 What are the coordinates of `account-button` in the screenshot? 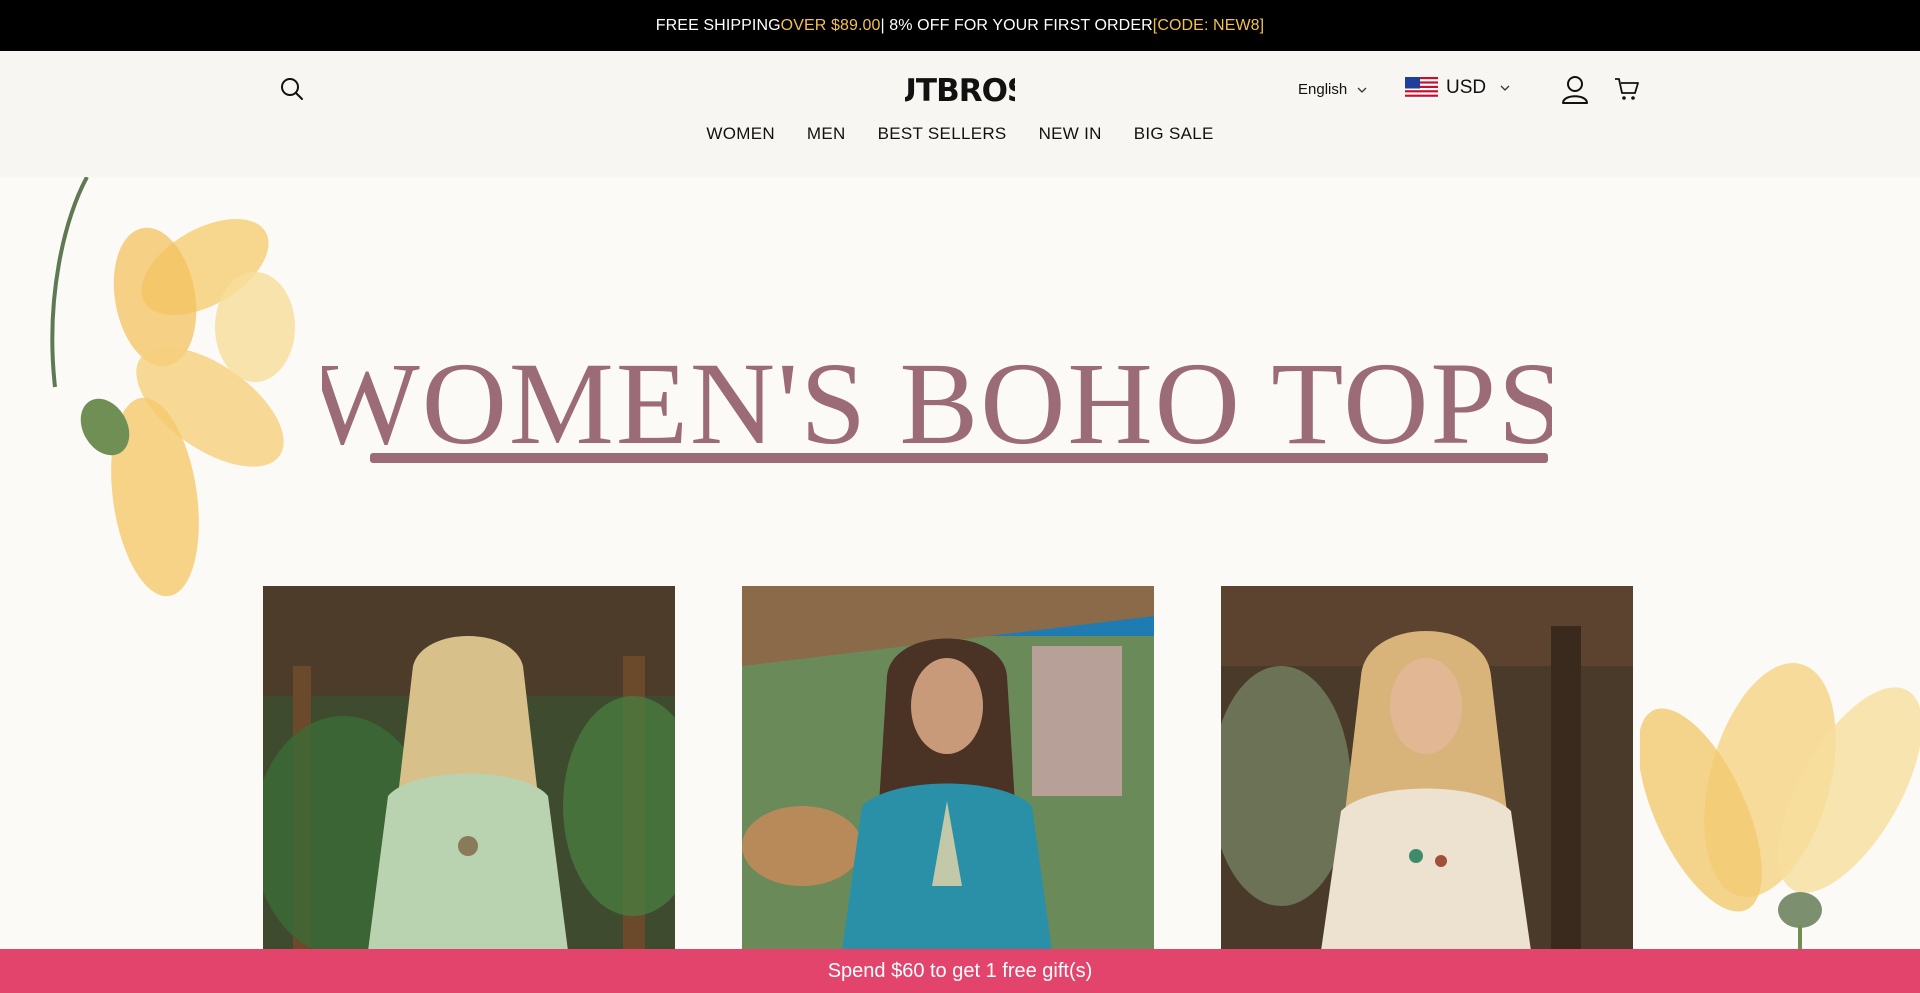 It's located at (1575, 90).